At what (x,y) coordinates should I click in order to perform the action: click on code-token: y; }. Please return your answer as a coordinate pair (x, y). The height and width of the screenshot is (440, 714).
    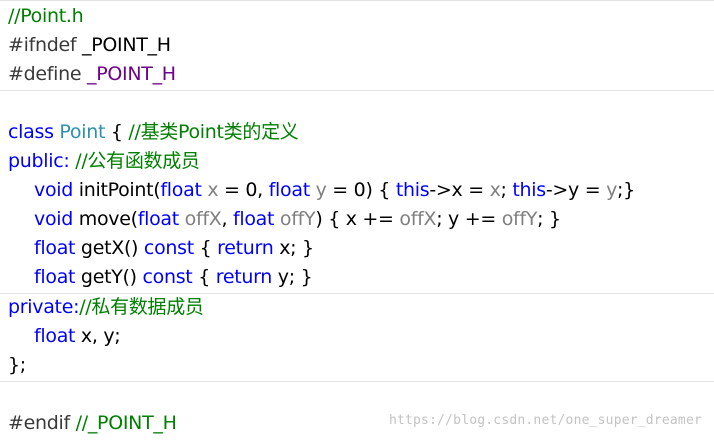
    Looking at the image, I should click on (292, 277).